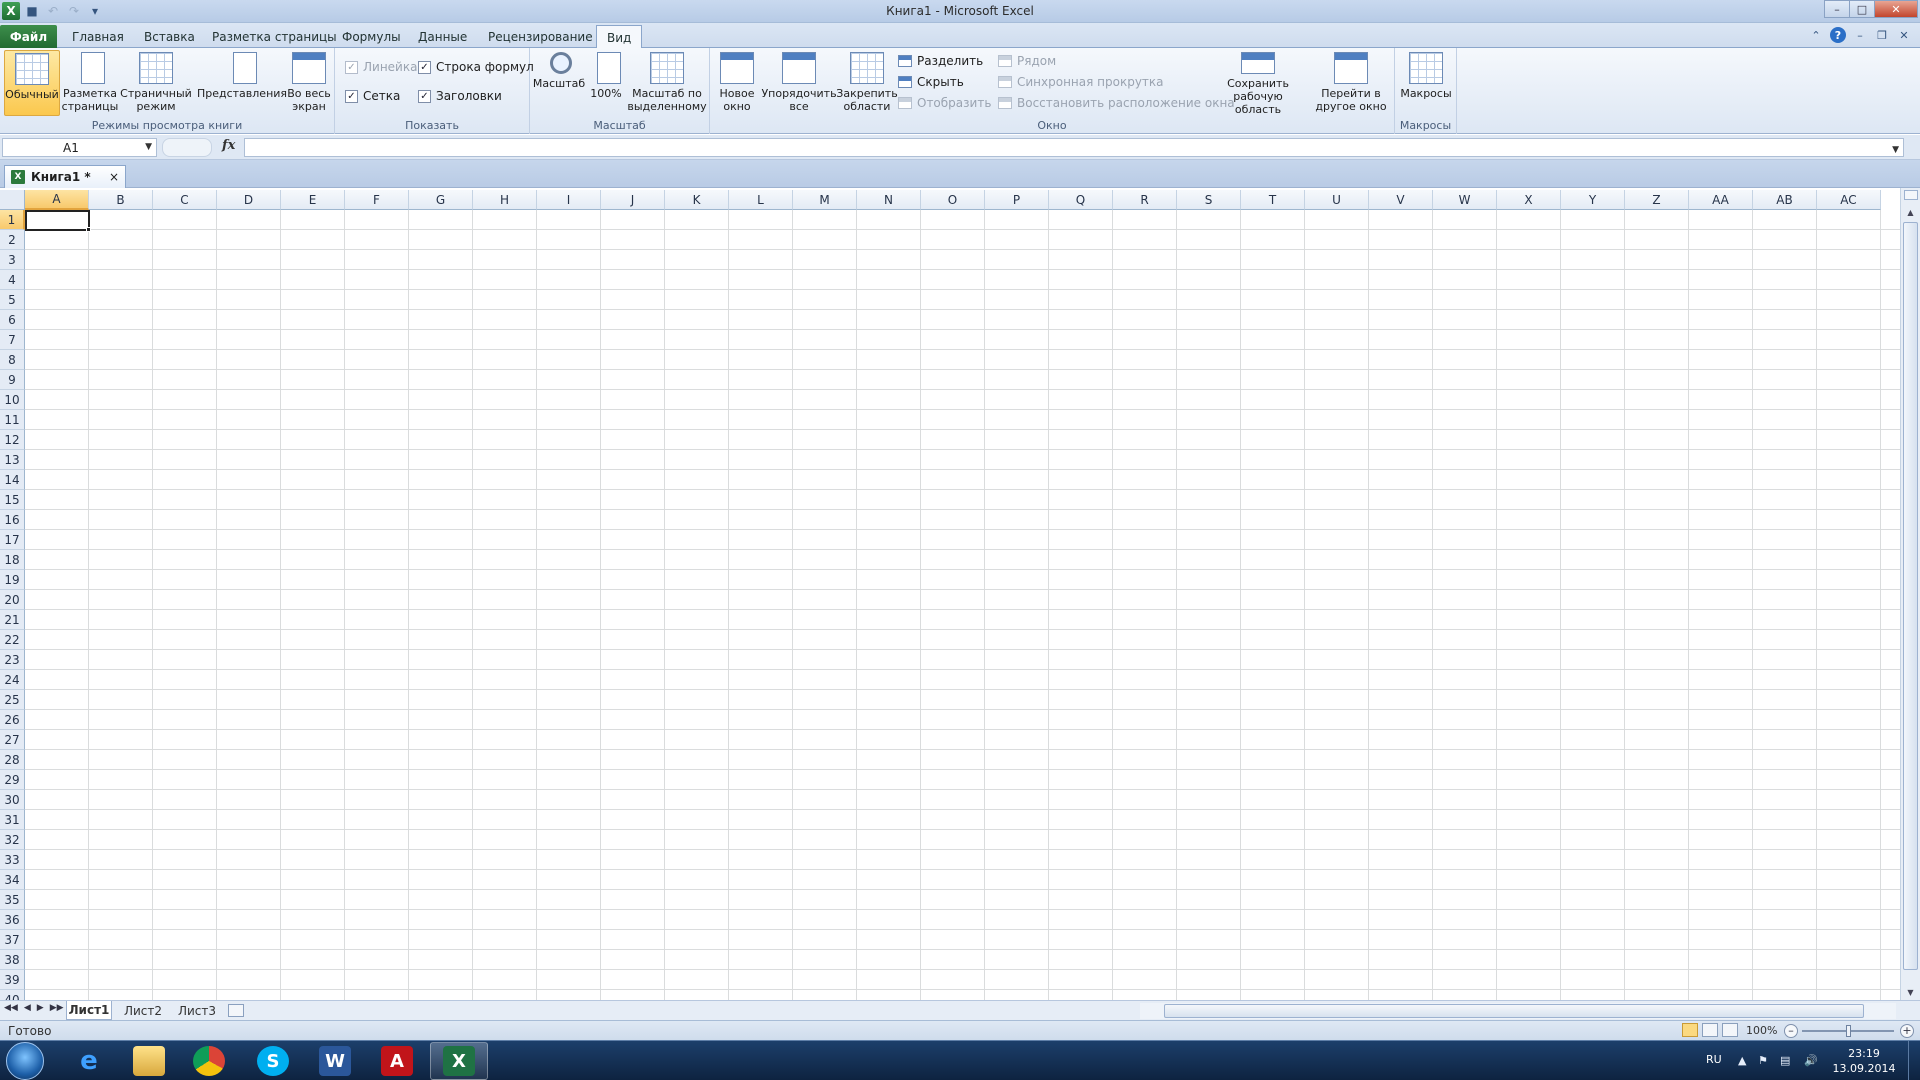 The width and height of the screenshot is (1920, 1080). I want to click on hide-button: Скрыть, so click(931, 82).